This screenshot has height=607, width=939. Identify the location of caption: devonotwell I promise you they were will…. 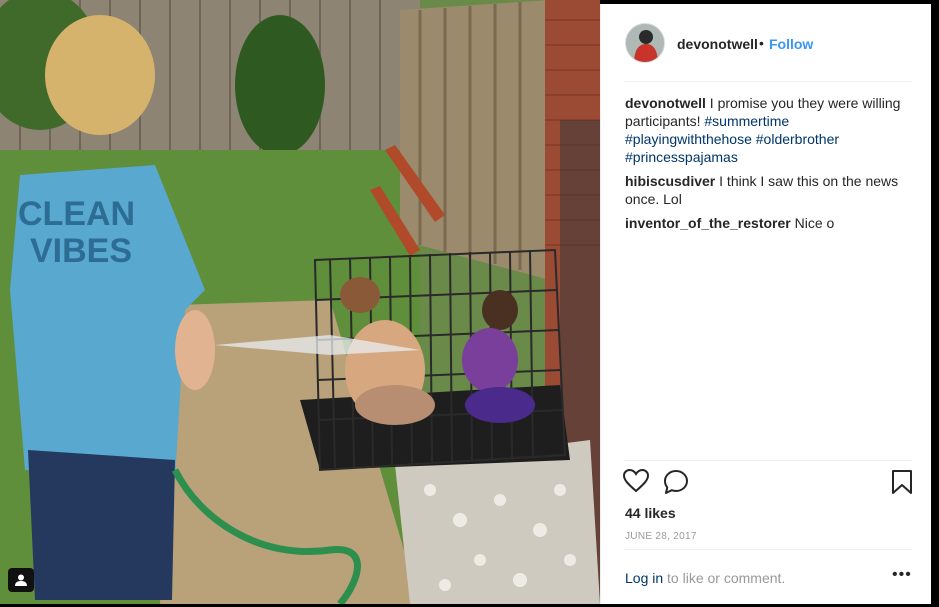
(770, 130).